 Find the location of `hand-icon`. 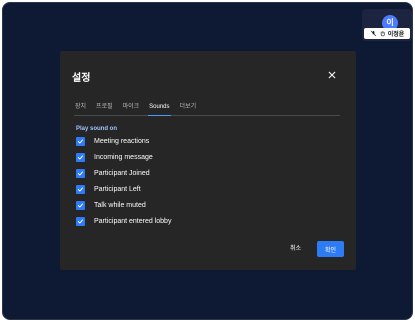

hand-icon is located at coordinates (382, 33).